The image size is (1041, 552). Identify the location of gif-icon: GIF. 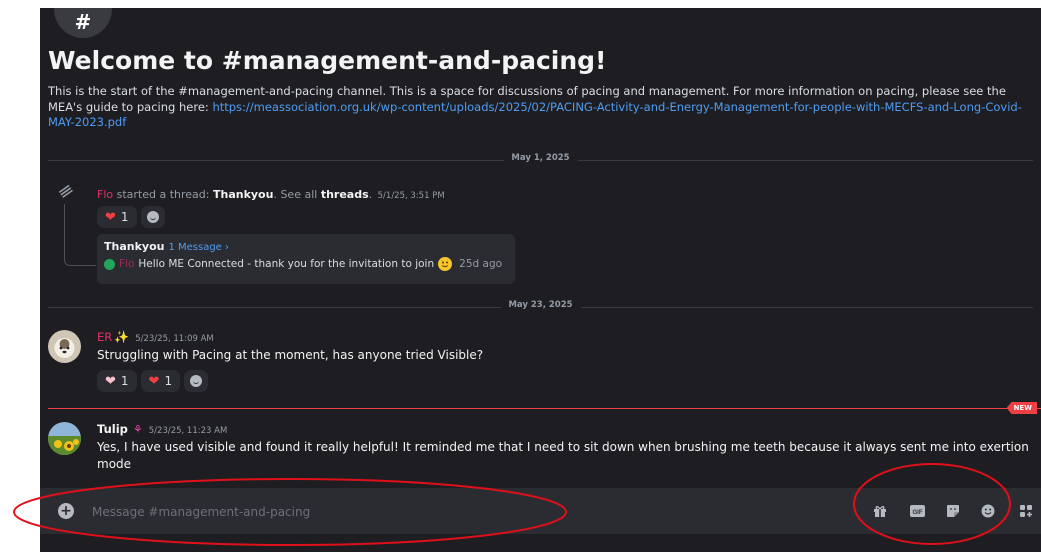
(917, 511).